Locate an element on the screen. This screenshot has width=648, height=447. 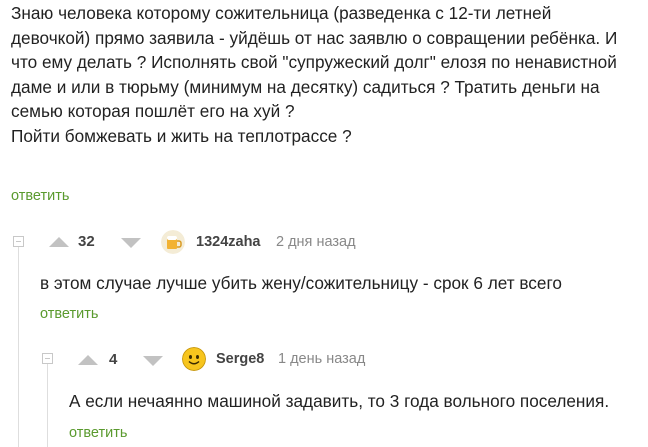
root-comment-line: семью которая пошлёт его на хуй ? is located at coordinates (153, 111).